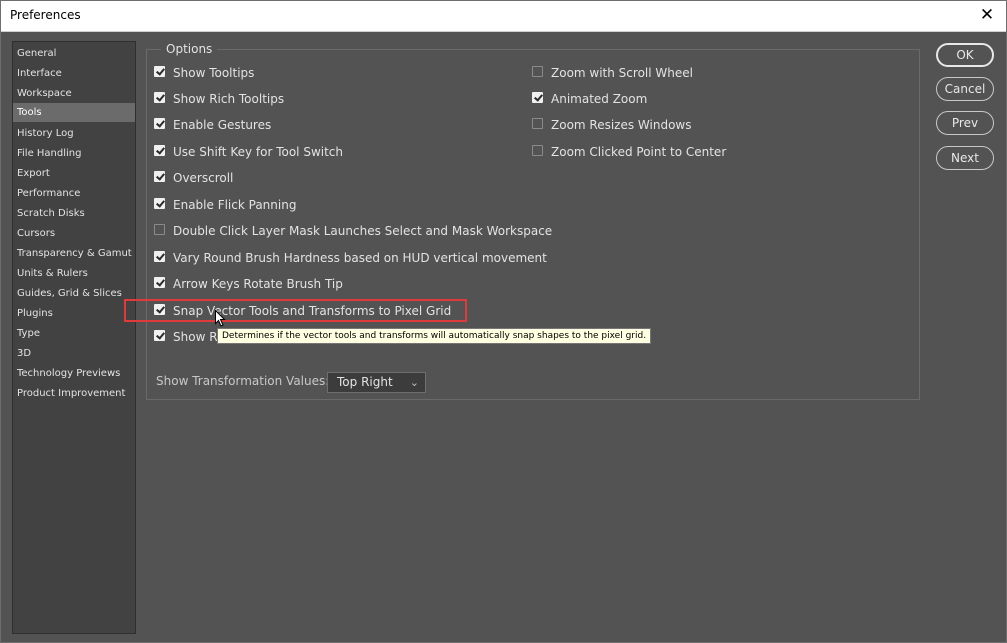 Image resolution: width=1007 pixels, height=643 pixels. Describe the element at coordinates (414, 382) in the screenshot. I see `chevron-down-icon: ⌄` at that location.